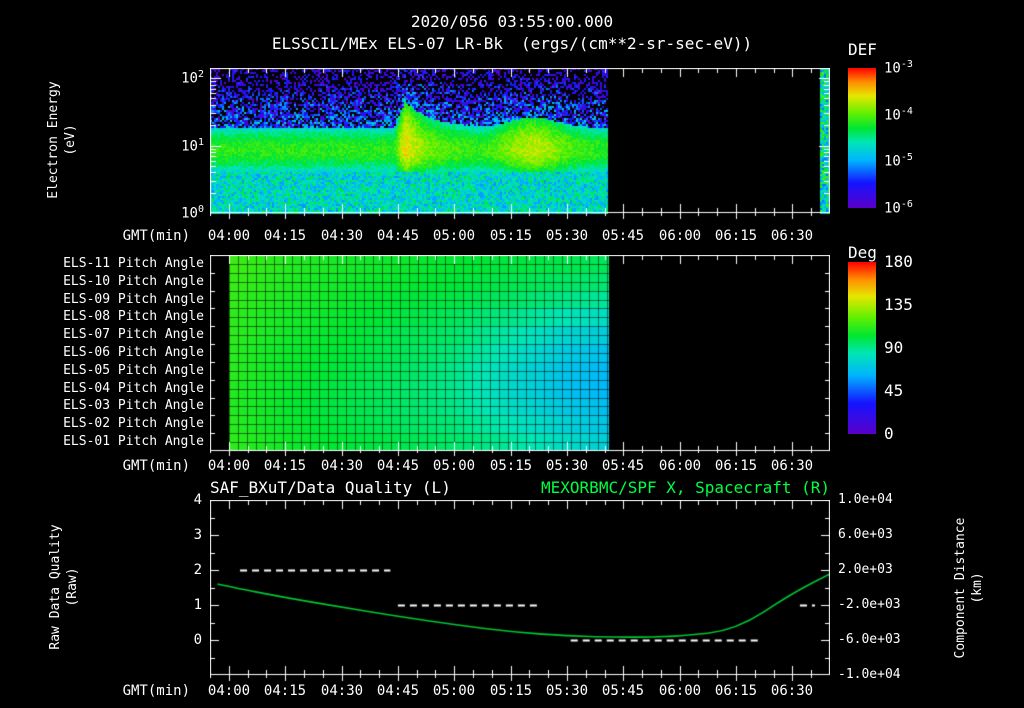  I want to click on page-title-text: ELSSCIL/MEx ELS-07 LR-Bk, so click(387, 43).